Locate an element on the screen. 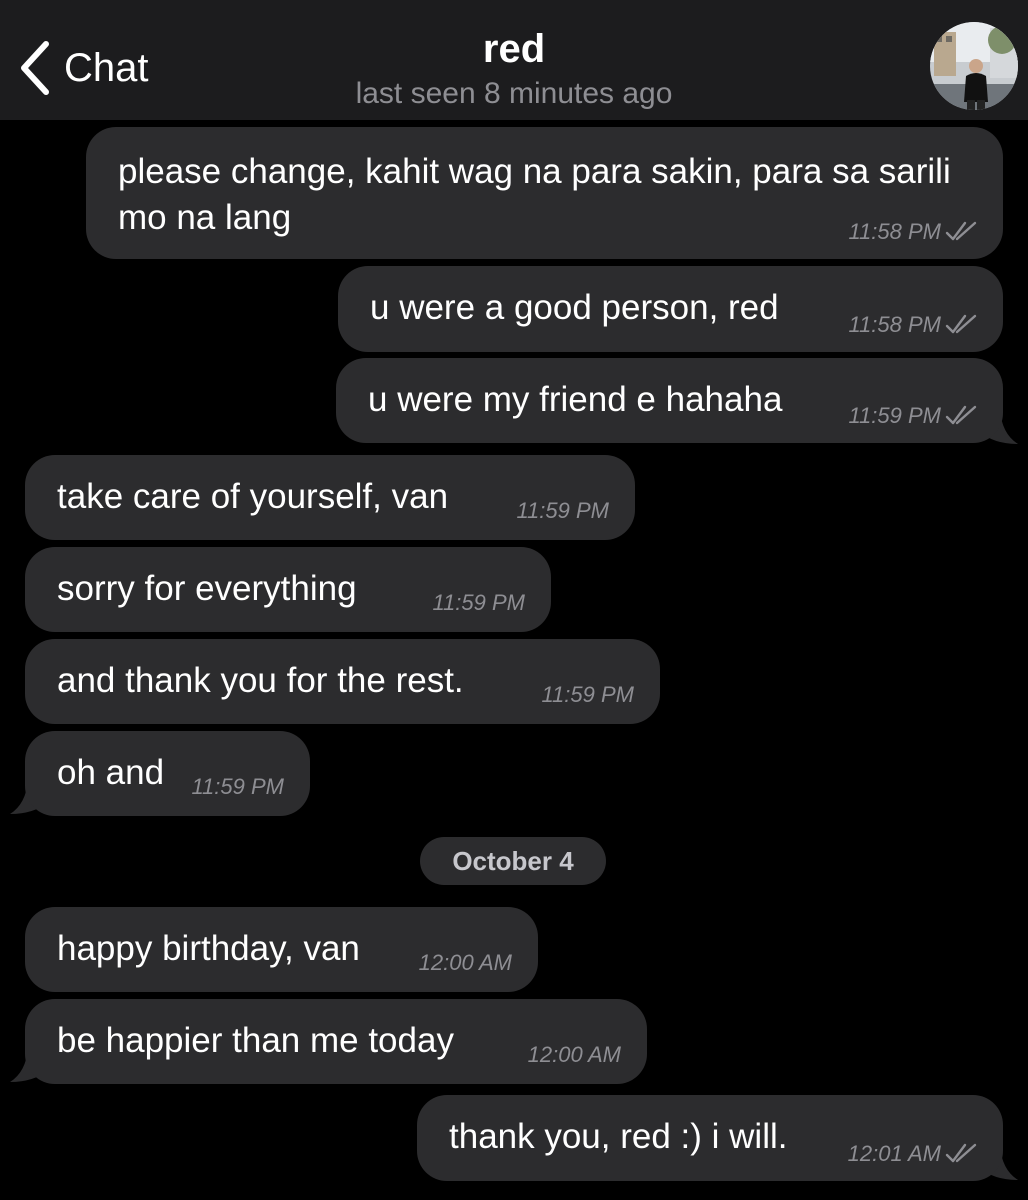  message-text: u were a good person, red is located at coordinates (574, 307).